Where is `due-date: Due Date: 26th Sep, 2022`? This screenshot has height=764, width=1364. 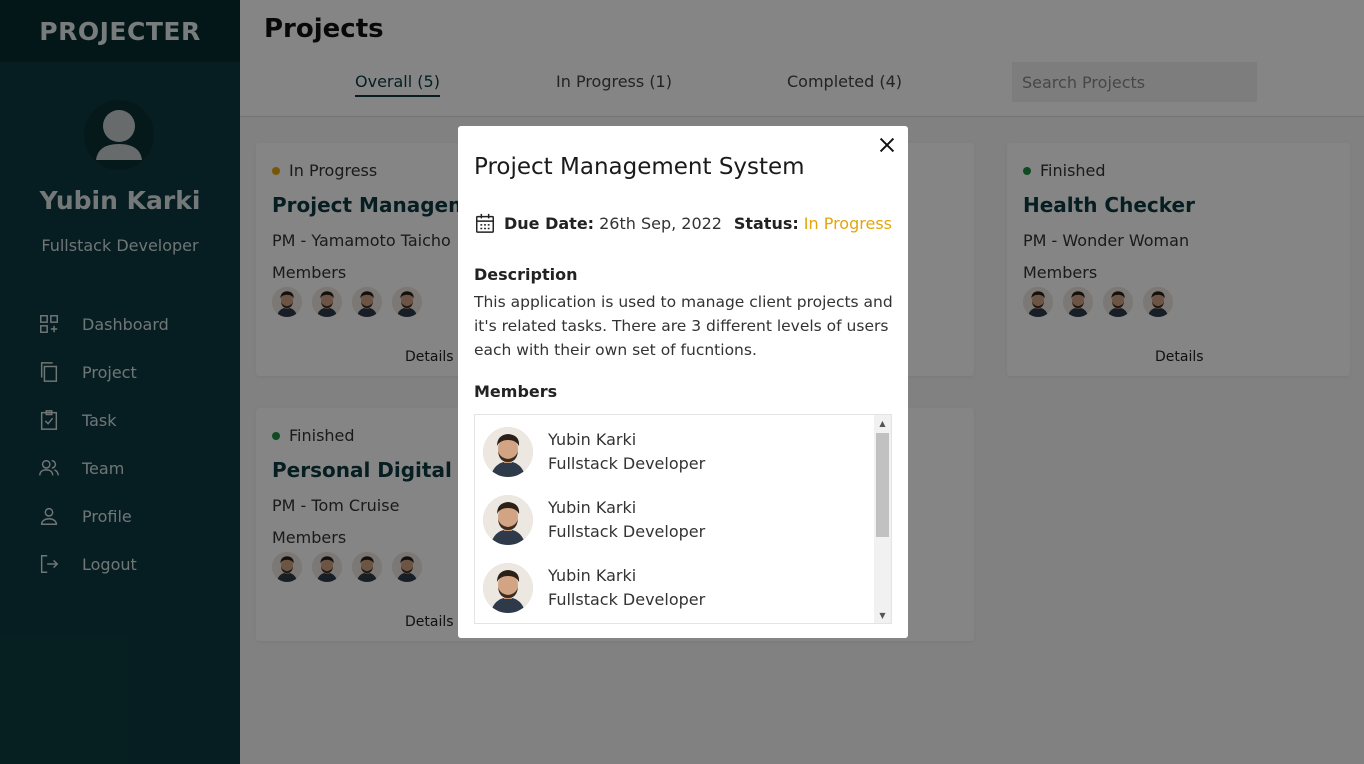
due-date: Due Date: 26th Sep, 2022 is located at coordinates (598, 223).